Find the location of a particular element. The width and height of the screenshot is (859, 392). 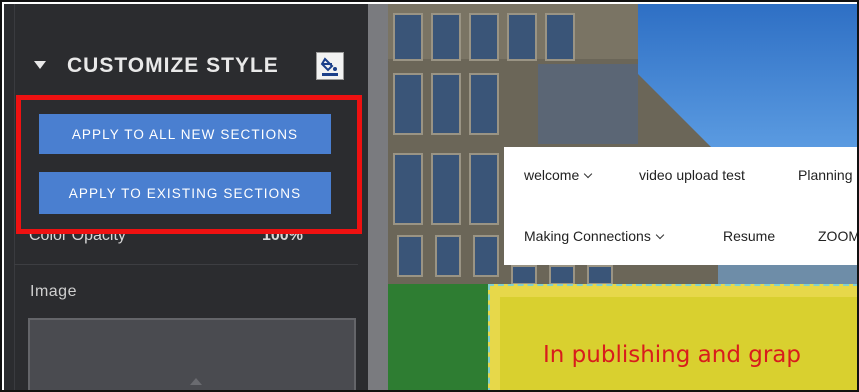

paint-bucket-icon is located at coordinates (329, 66).